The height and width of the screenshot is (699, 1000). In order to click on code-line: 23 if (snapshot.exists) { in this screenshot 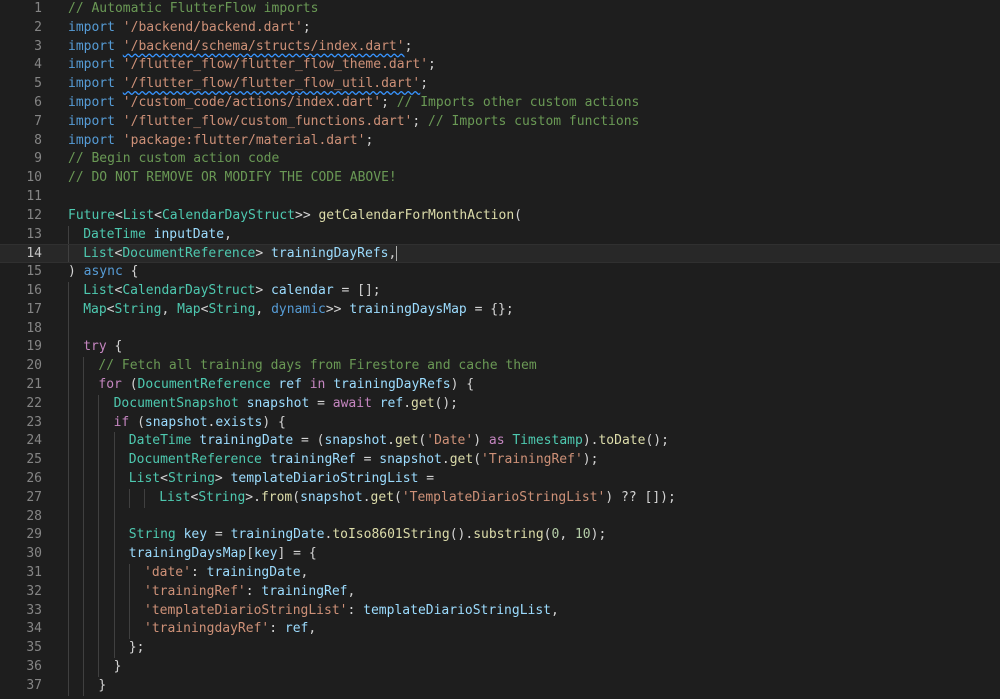, I will do `click(500, 423)`.